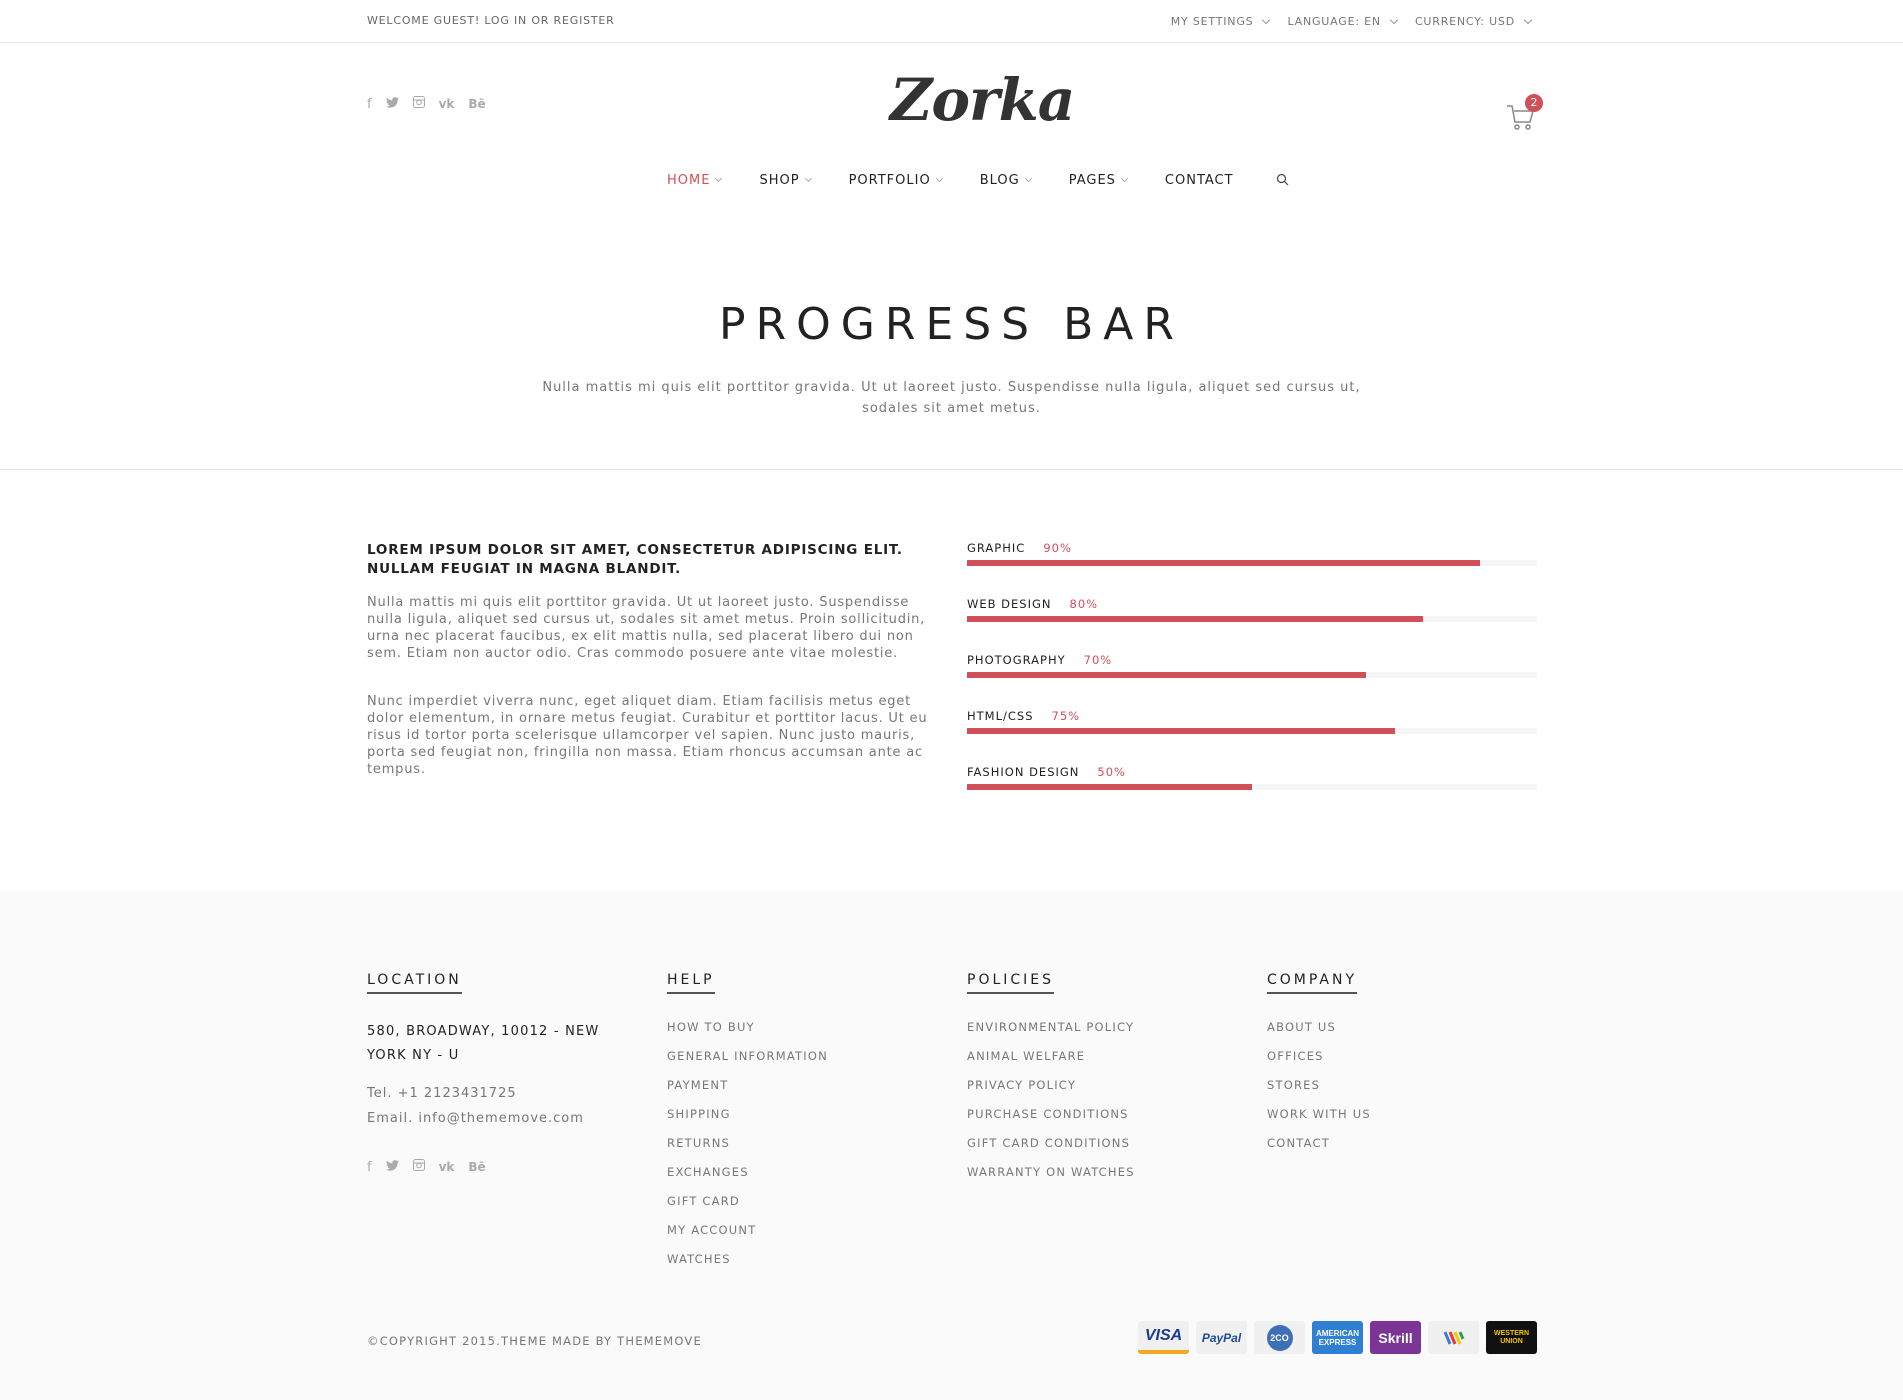  I want to click on footer-link: HOW TO BUY, so click(747, 1034).